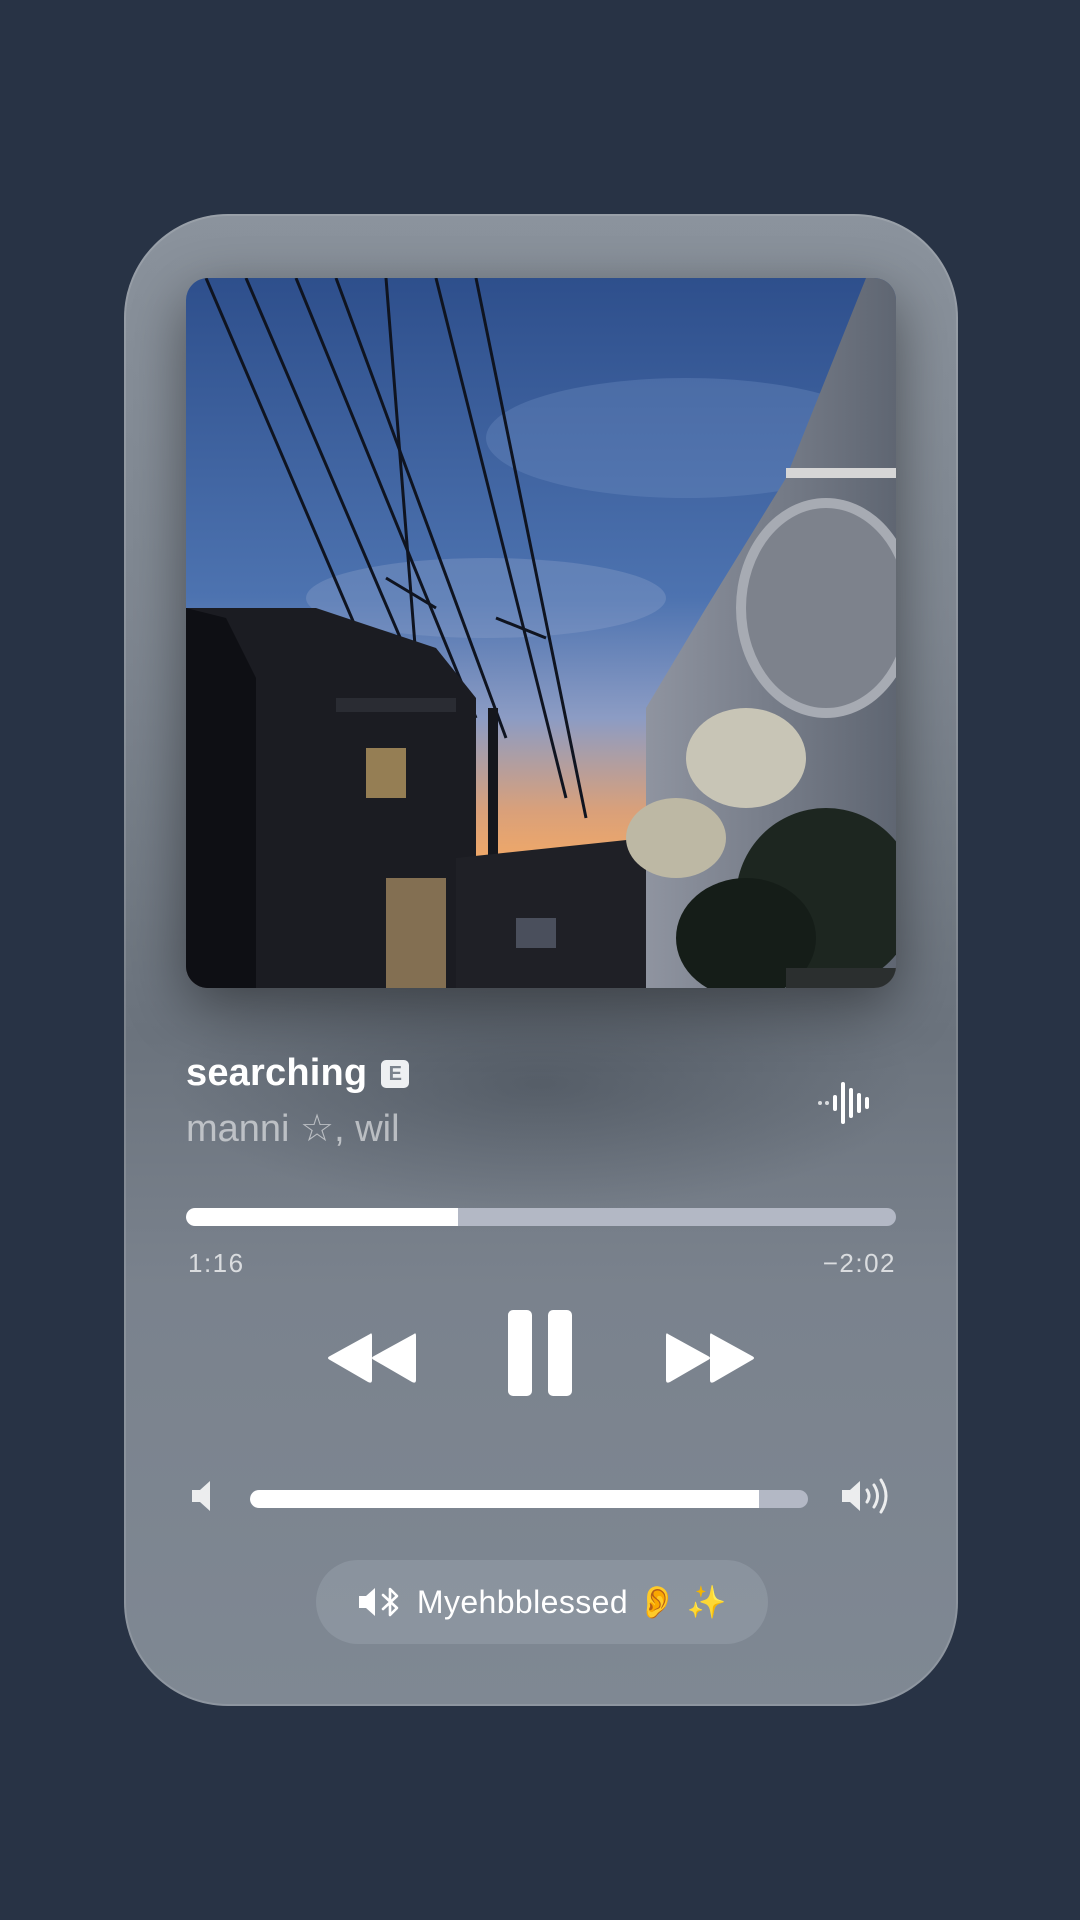  I want to click on speaker-low-icon, so click(202, 1496).